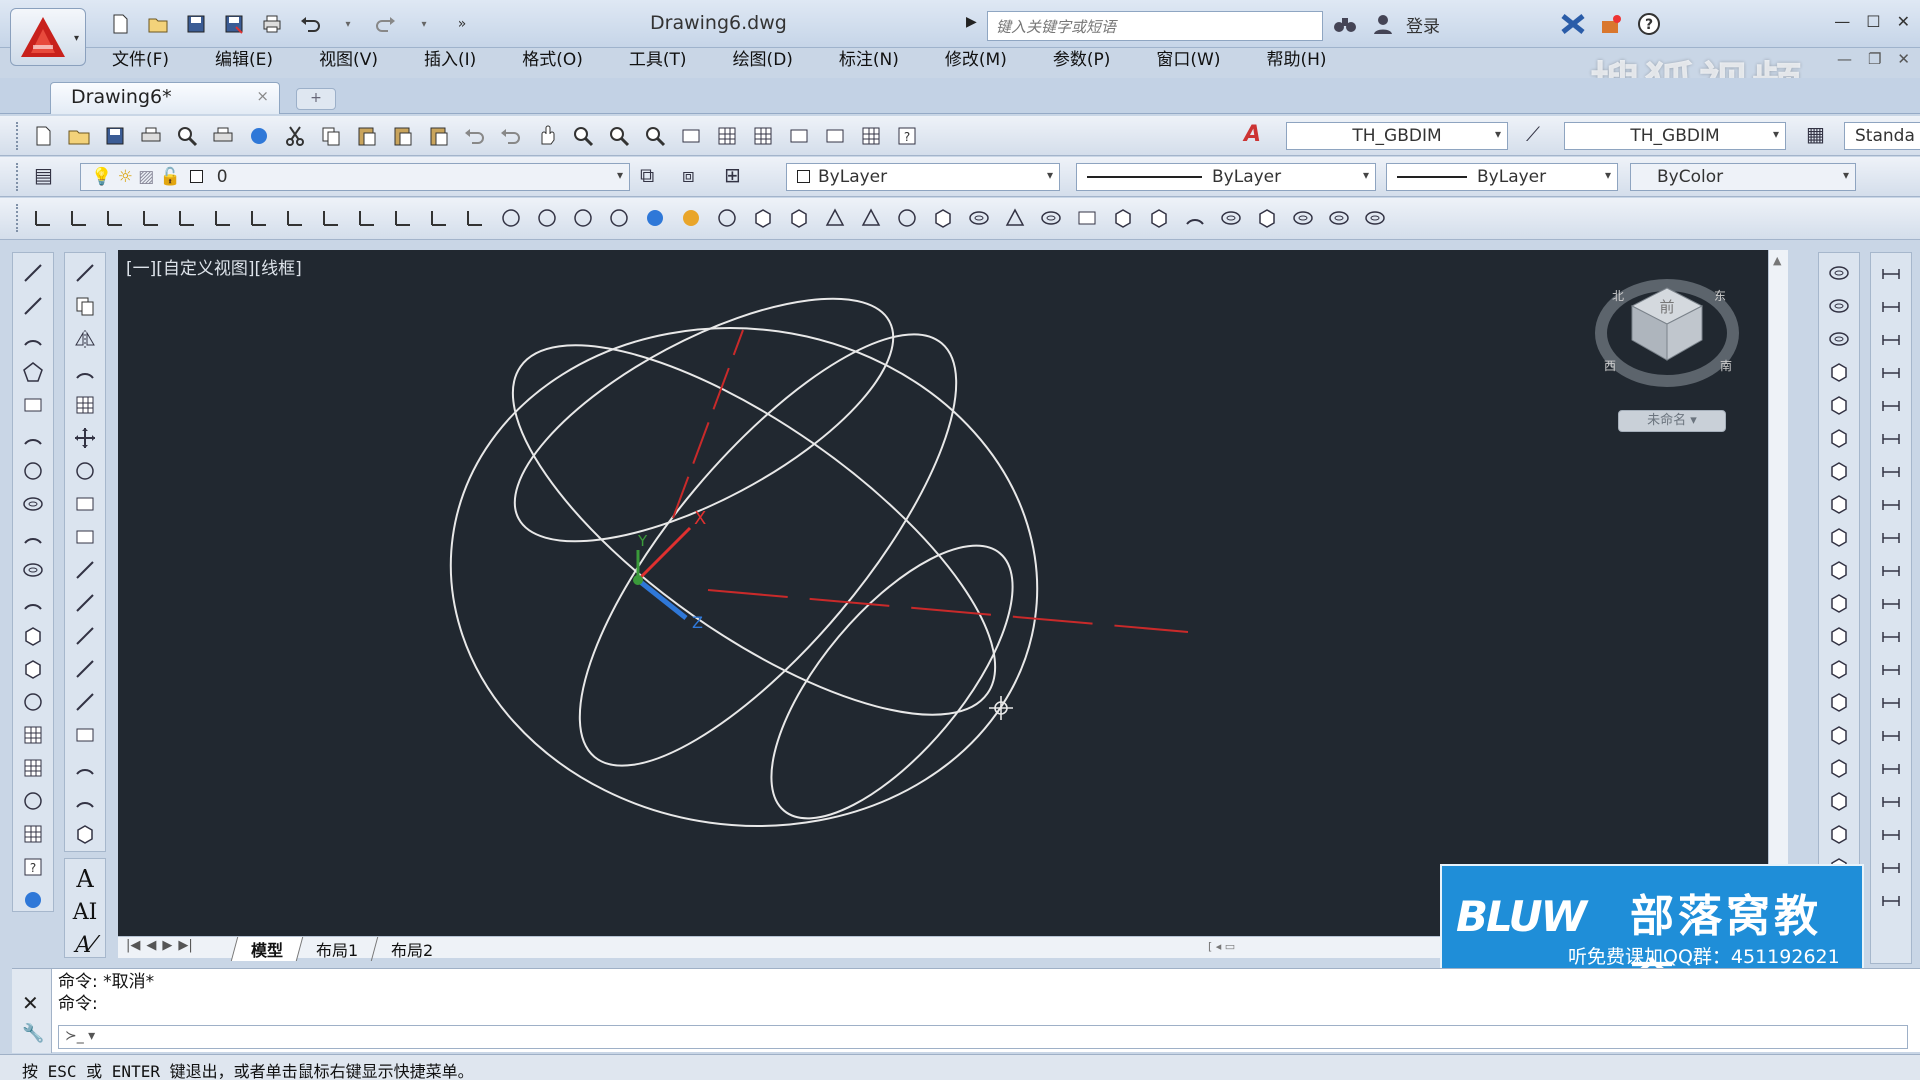 The width and height of the screenshot is (1920, 1080). I want to click on polyline-button, so click(33, 339).